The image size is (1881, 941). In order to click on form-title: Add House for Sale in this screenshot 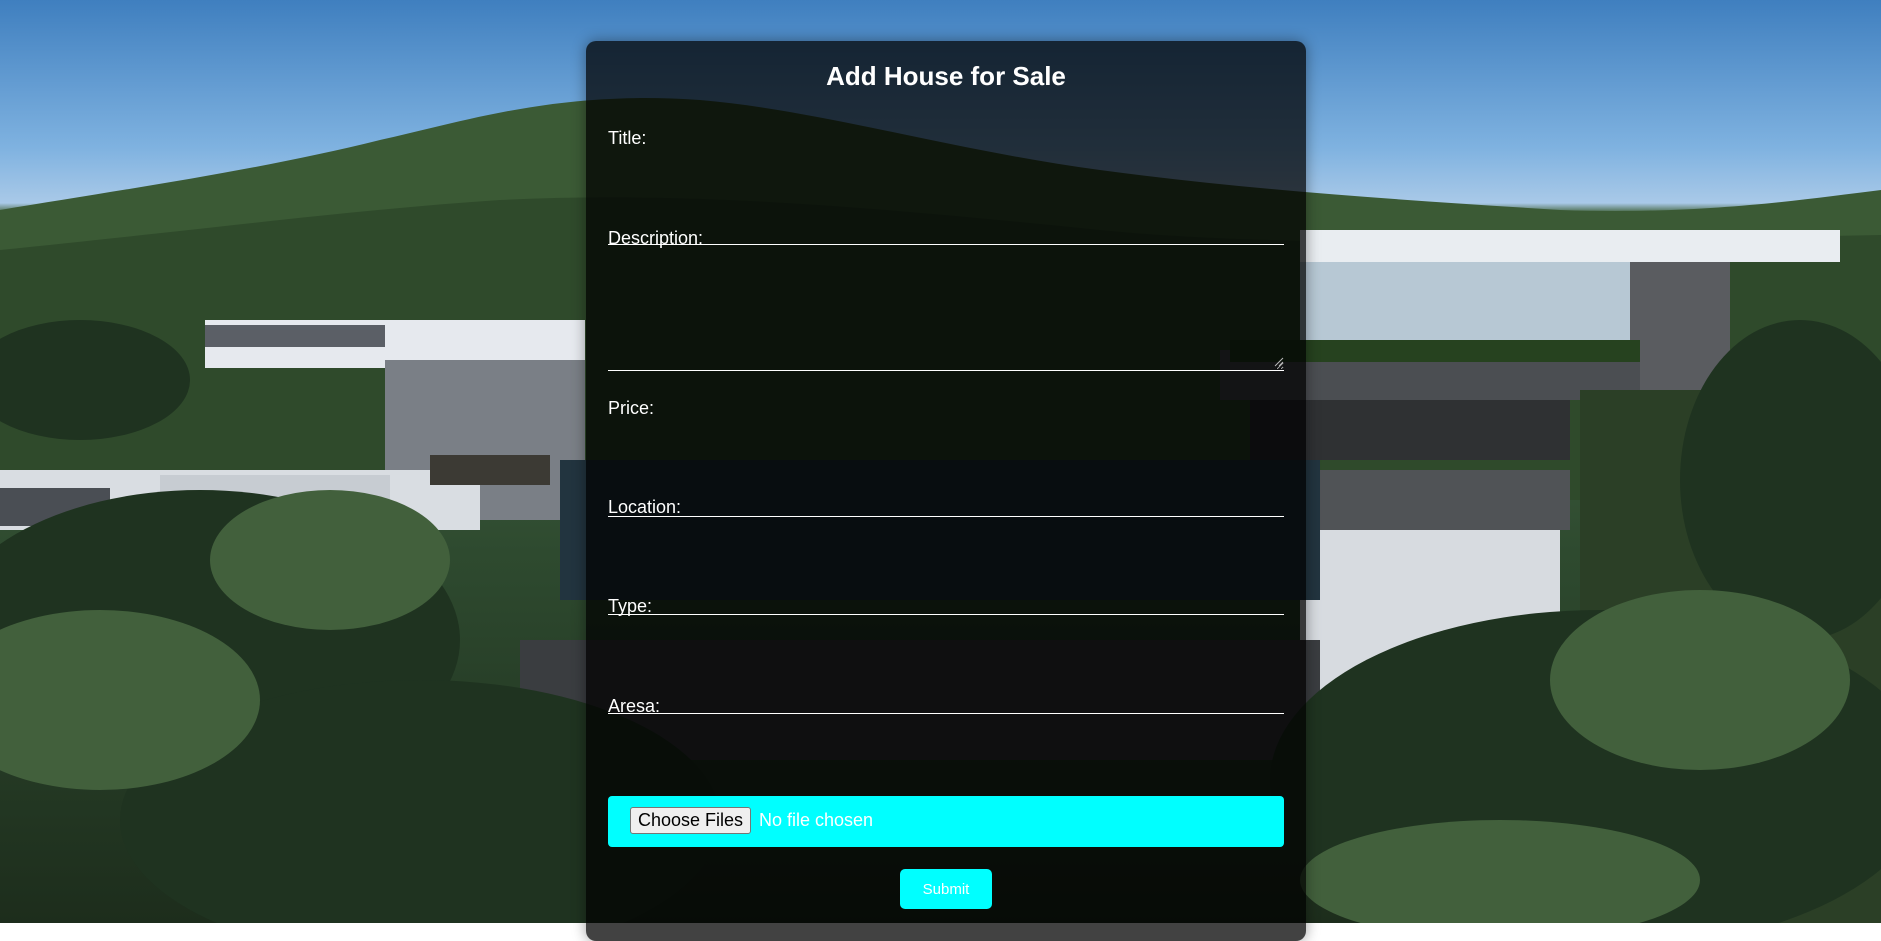, I will do `click(946, 76)`.